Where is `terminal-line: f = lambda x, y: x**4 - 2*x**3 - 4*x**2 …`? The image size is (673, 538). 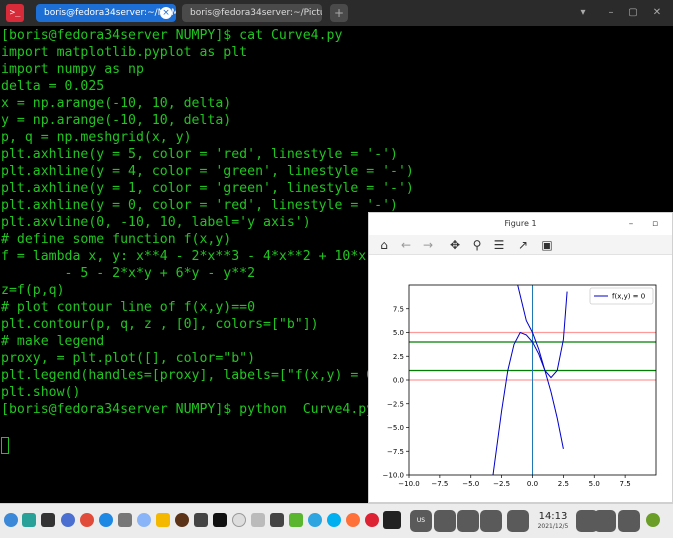
terminal-line: f = lambda x, y: x**4 - 2*x**3 - 4*x**2 … is located at coordinates (192, 256).